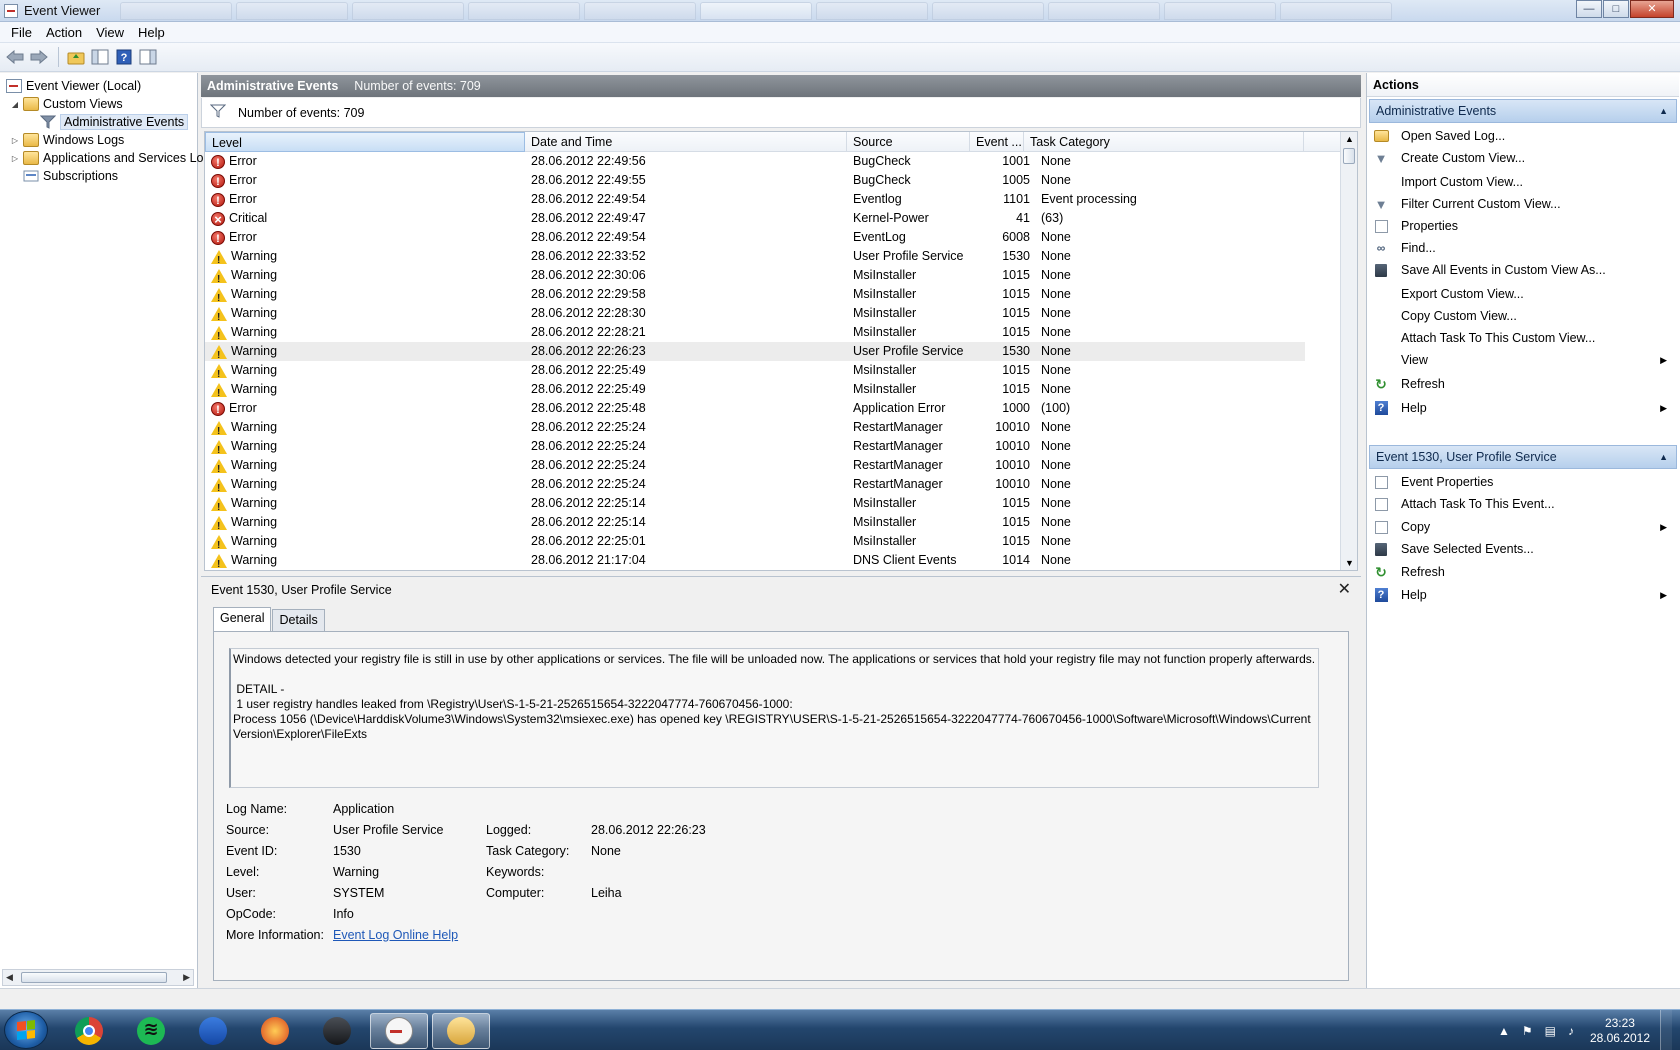 The width and height of the screenshot is (1680, 1050). Describe the element at coordinates (1056, 427) in the screenshot. I see `cell-task-category: None` at that location.